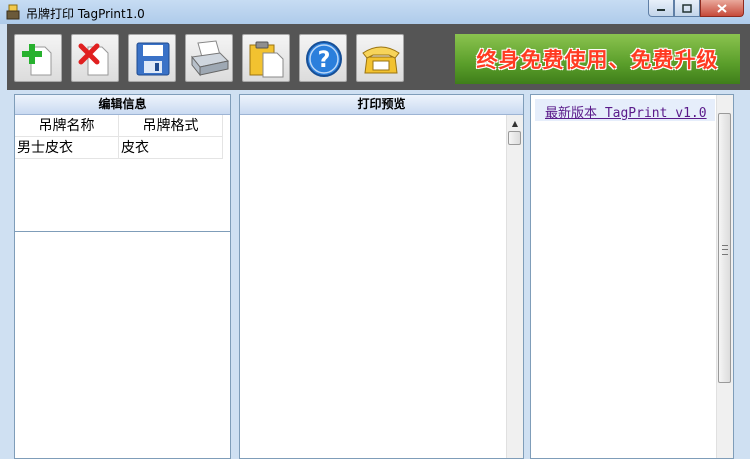 The height and width of the screenshot is (459, 750). I want to click on print-button, so click(209, 58).